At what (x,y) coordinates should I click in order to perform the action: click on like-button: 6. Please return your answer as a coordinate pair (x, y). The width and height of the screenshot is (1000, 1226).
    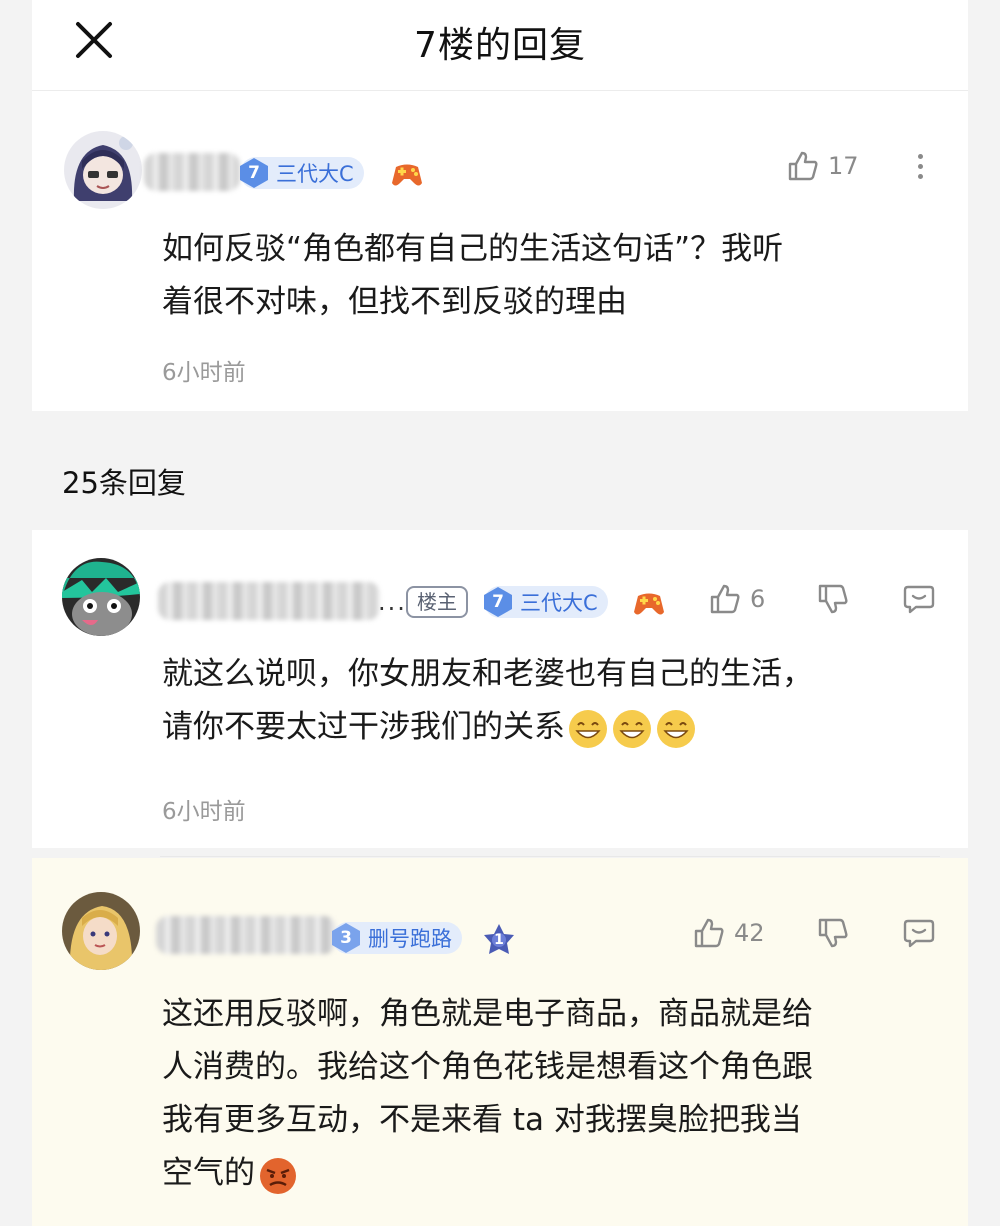
    Looking at the image, I should click on (736, 599).